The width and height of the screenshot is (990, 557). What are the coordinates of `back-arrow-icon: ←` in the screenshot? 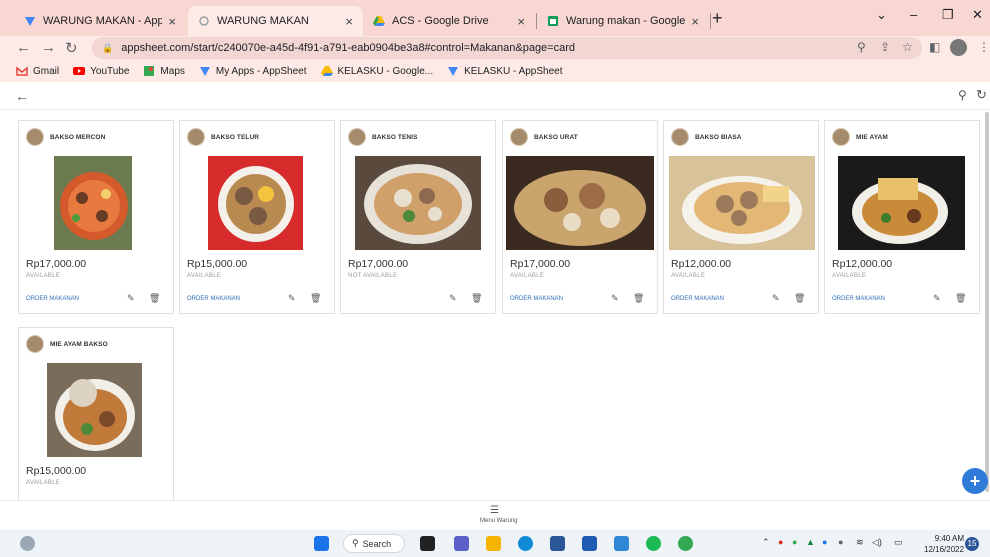 It's located at (23, 47).